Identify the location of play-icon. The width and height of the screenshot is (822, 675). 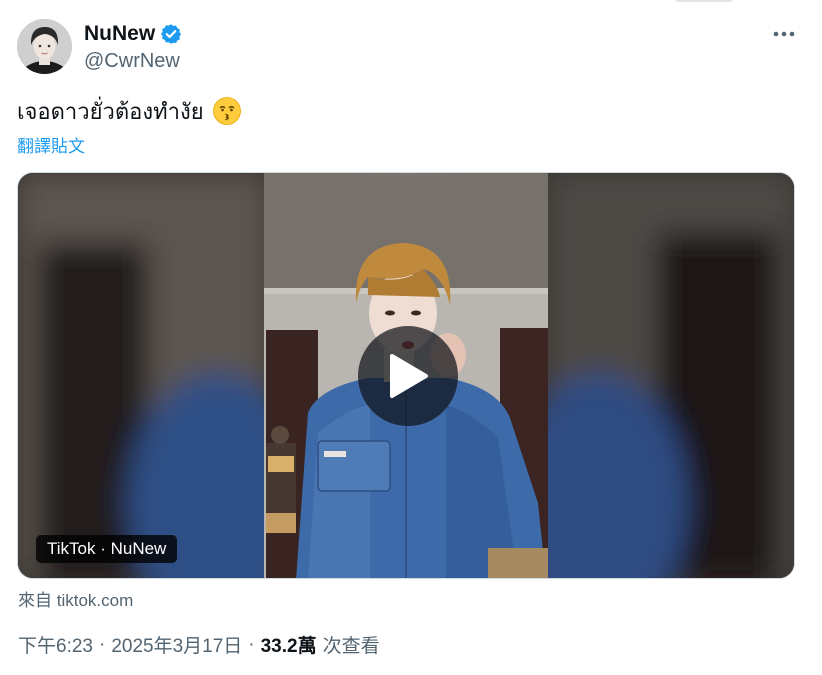
(409, 376).